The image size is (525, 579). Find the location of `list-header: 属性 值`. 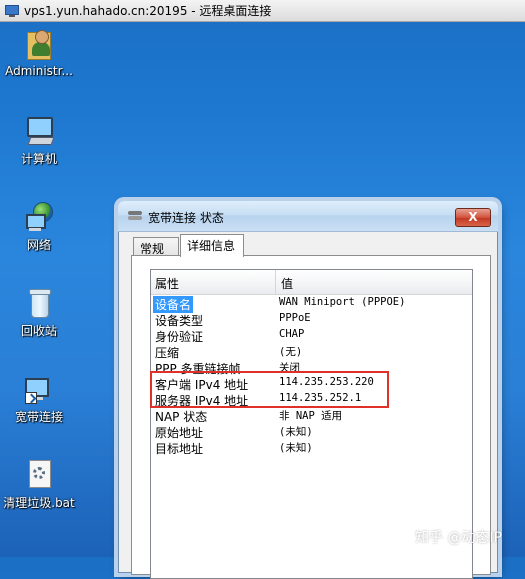

list-header: 属性 值 is located at coordinates (311, 282).